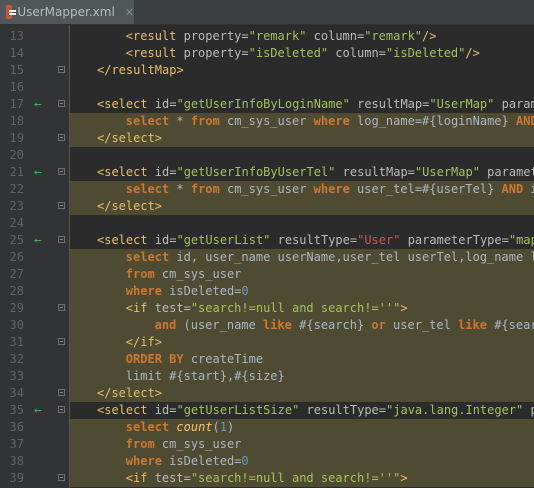 Image resolution: width=534 pixels, height=488 pixels. Describe the element at coordinates (16, 36) in the screenshot. I see `line-number: 13` at that location.